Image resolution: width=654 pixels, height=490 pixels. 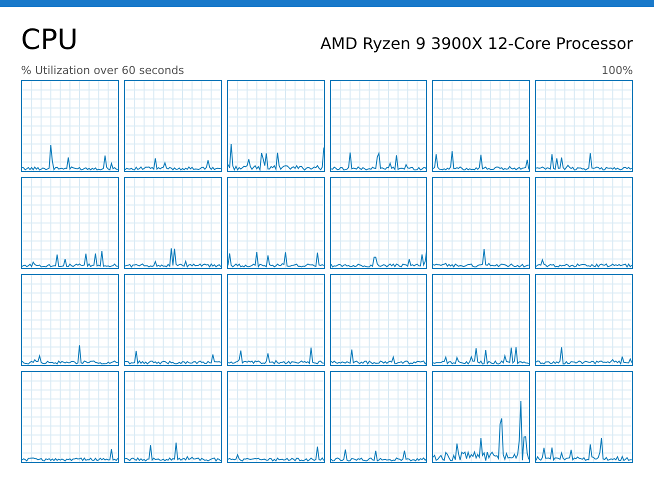 What do you see at coordinates (102, 71) in the screenshot?
I see `axis-label: % Utilization over 60 seconds` at bounding box center [102, 71].